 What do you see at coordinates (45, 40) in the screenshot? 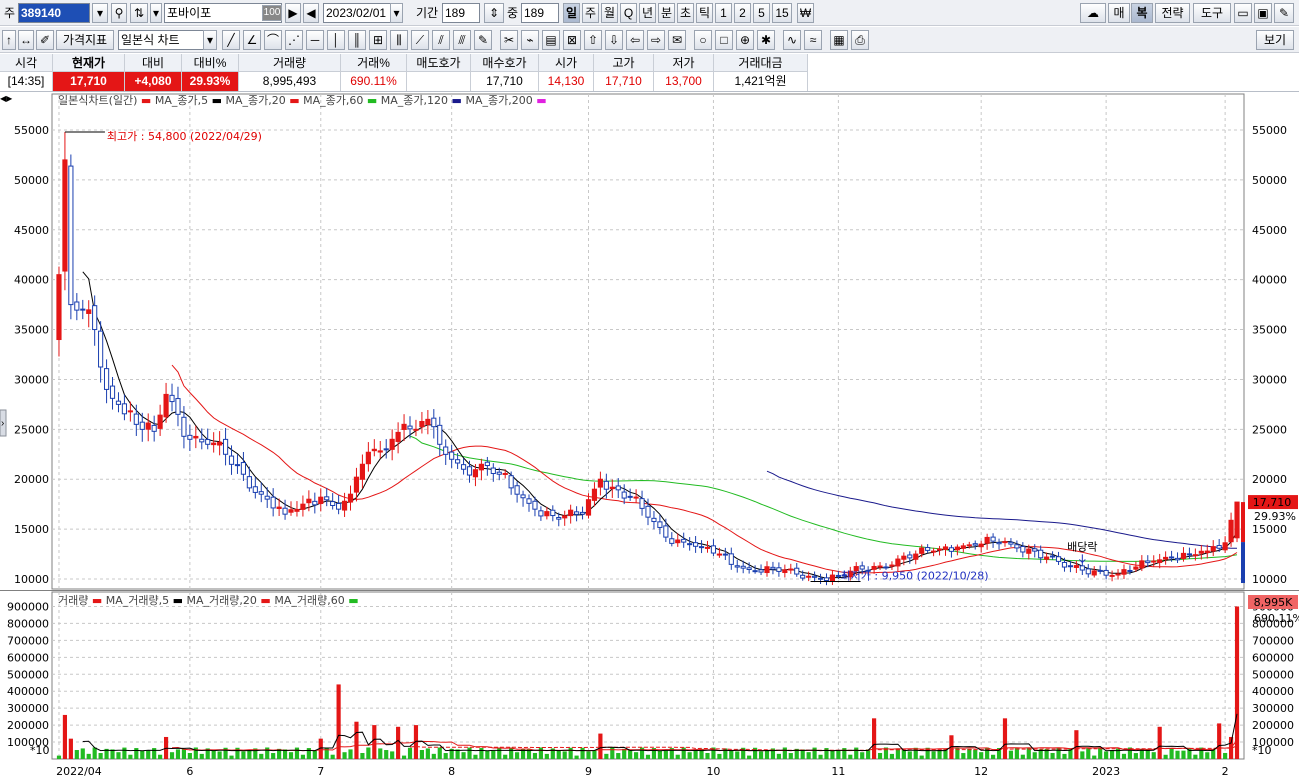
I see `edit-chart-icon: ✐` at bounding box center [45, 40].